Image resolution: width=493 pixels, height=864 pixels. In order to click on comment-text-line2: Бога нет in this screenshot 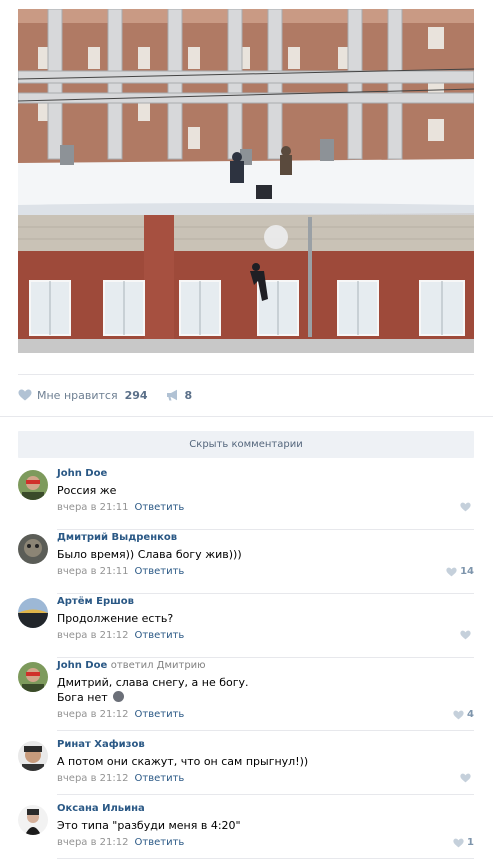, I will do `click(265, 697)`.